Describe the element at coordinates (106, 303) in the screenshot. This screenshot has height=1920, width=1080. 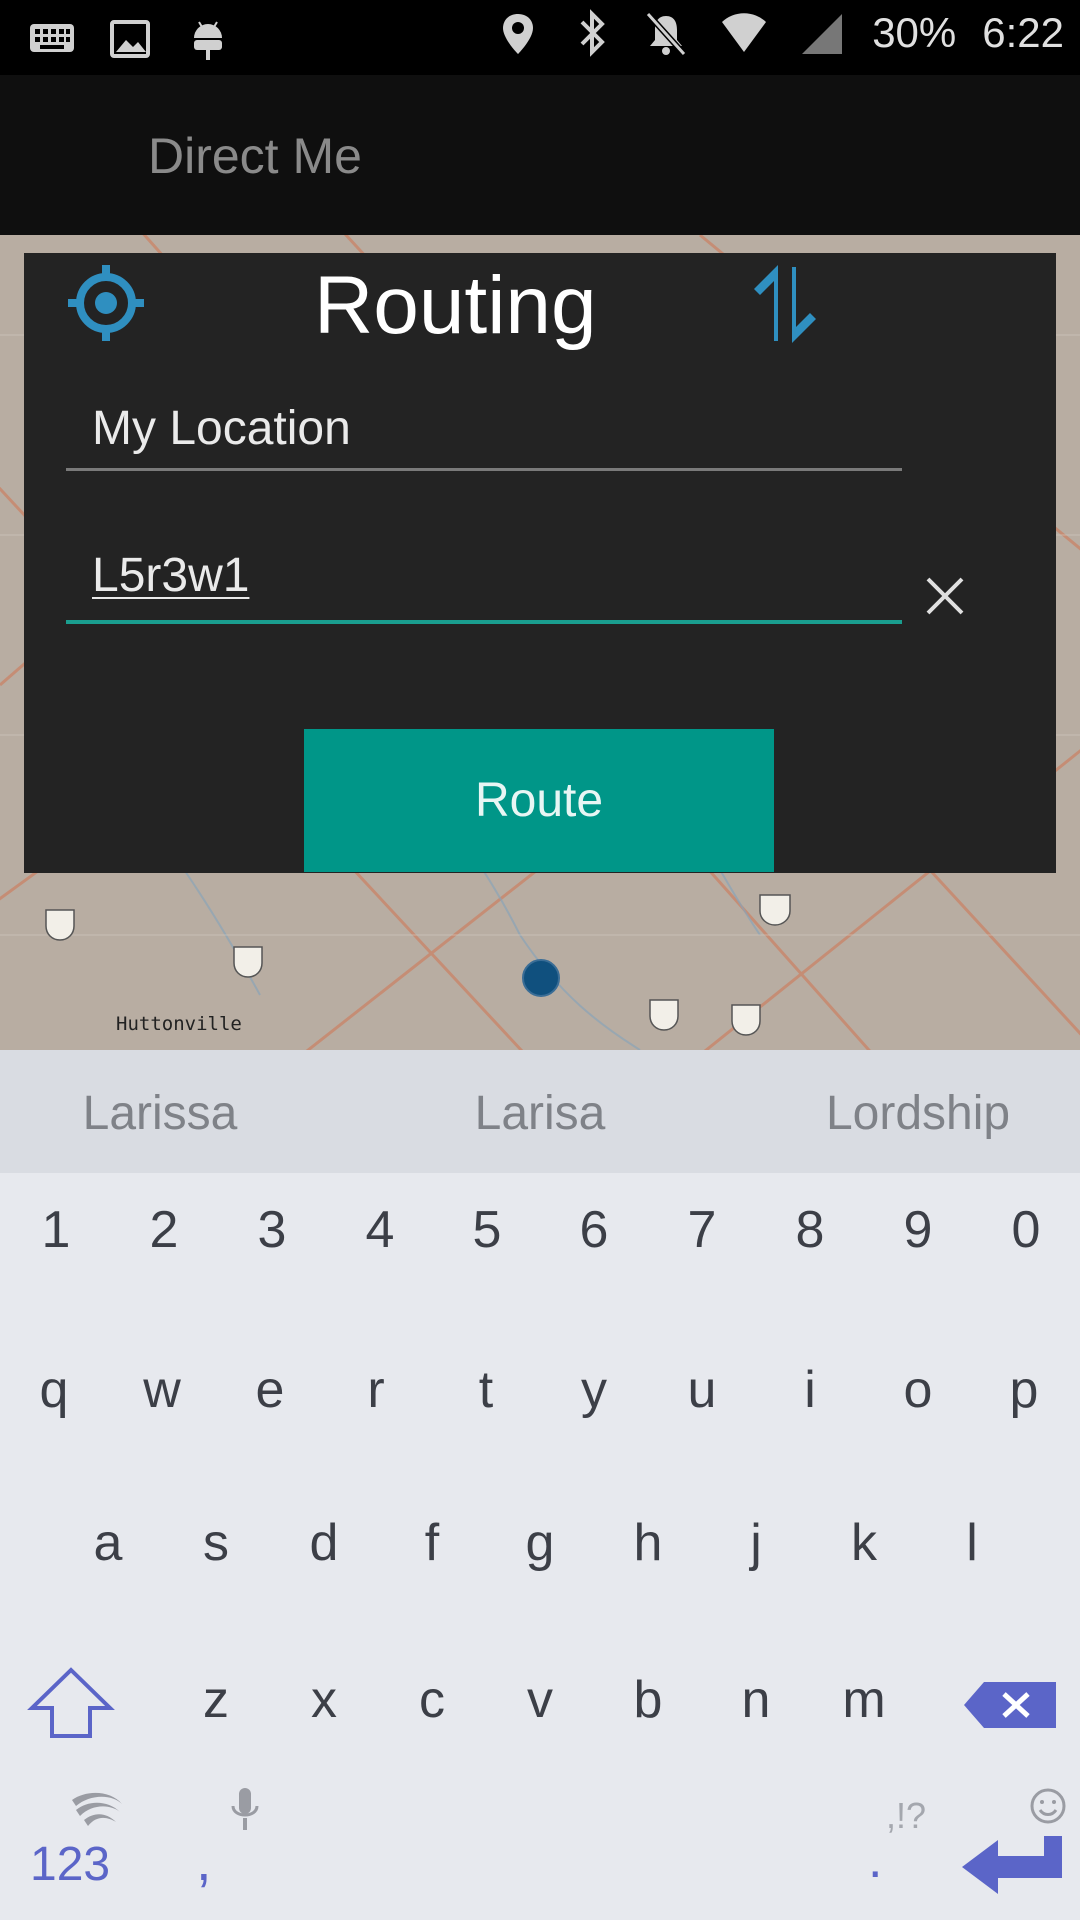
I see `crosshair-target-icon` at that location.